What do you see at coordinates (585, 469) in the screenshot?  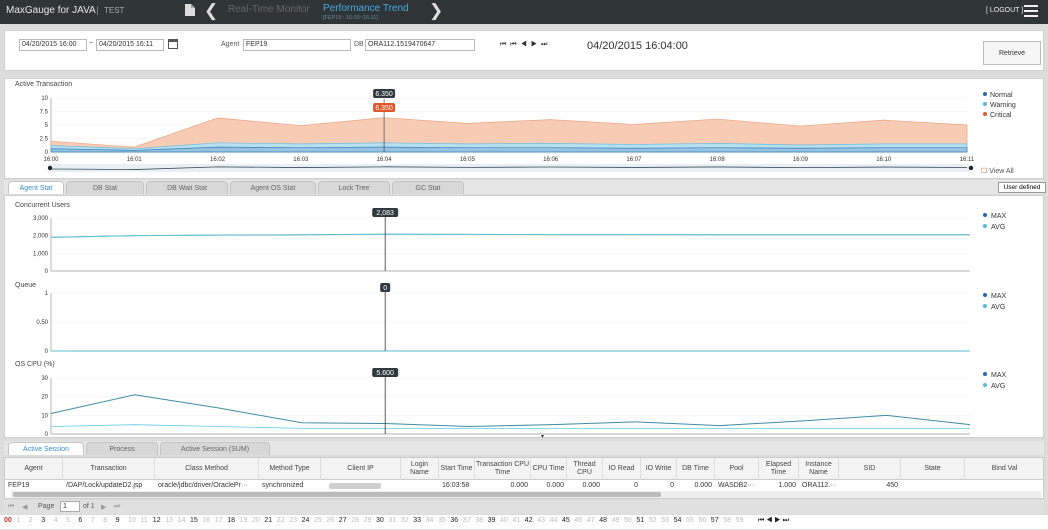 I see `column-header: Thread CPU` at bounding box center [585, 469].